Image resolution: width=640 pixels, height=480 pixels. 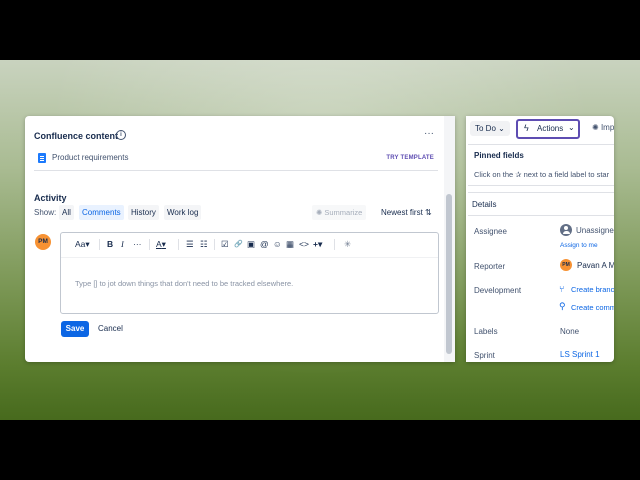 I want to click on text-style-dropdown: Aa▾, so click(x=82, y=244).